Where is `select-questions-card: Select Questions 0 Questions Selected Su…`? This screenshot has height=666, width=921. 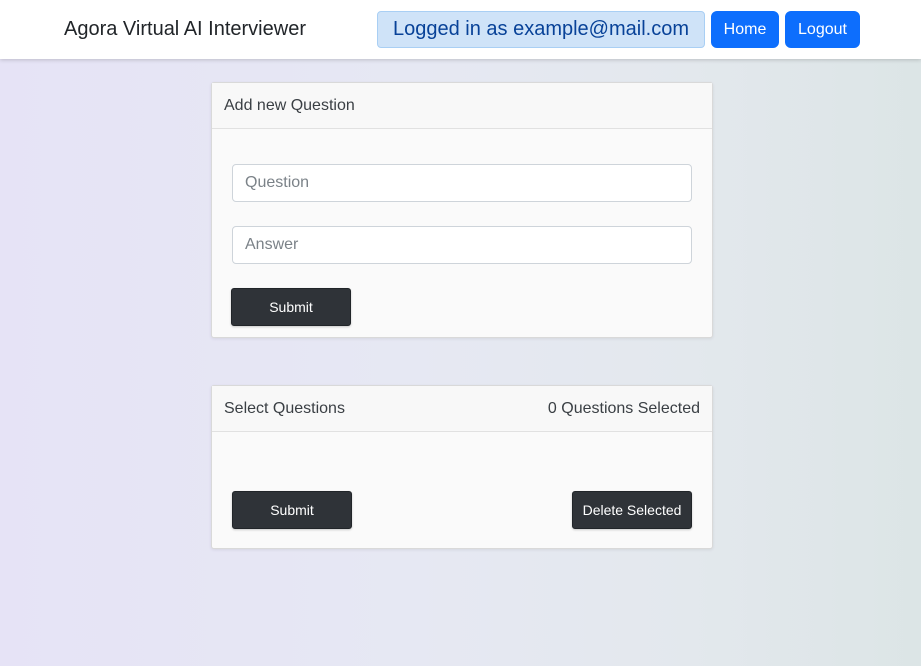 select-questions-card: Select Questions 0 Questions Selected Su… is located at coordinates (462, 467).